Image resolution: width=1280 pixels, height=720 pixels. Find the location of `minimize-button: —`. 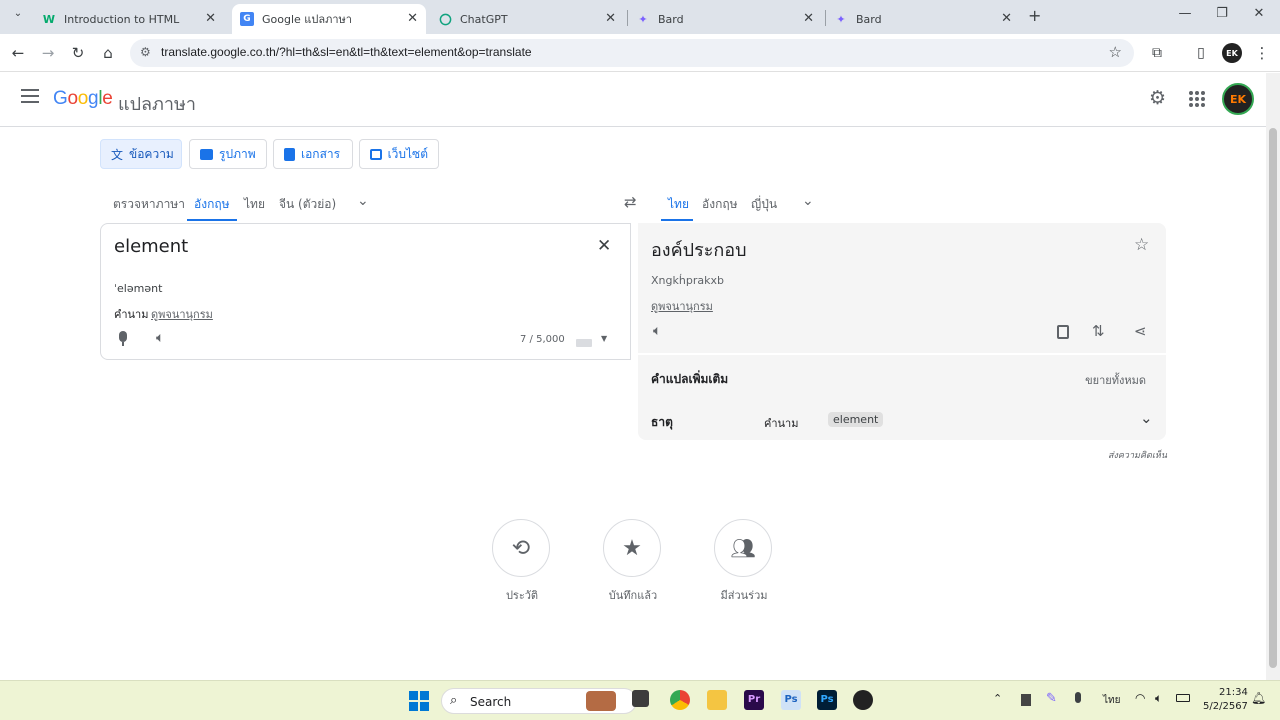

minimize-button: — is located at coordinates (1185, 13).